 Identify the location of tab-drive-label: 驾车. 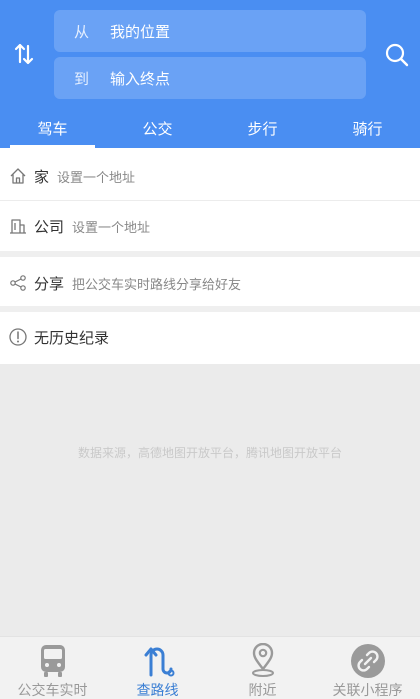
(52, 128).